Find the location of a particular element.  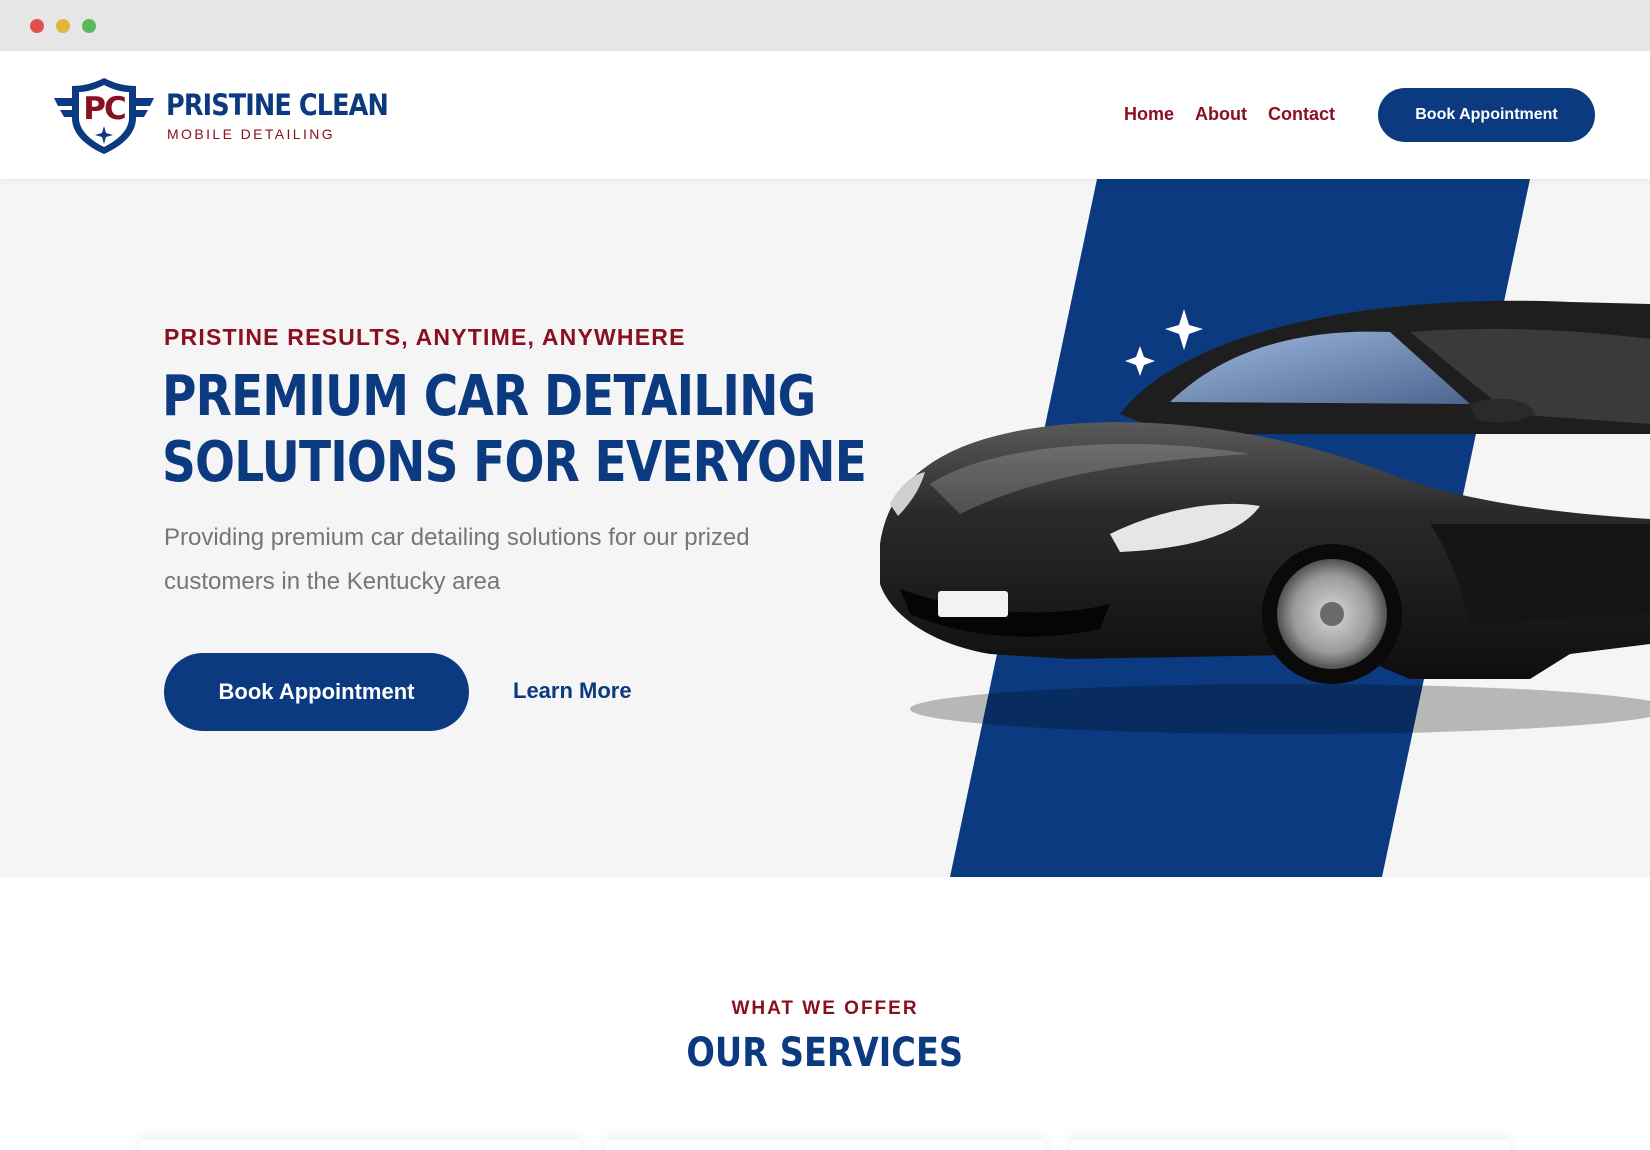

logo-initials: PC is located at coordinates (105, 108).